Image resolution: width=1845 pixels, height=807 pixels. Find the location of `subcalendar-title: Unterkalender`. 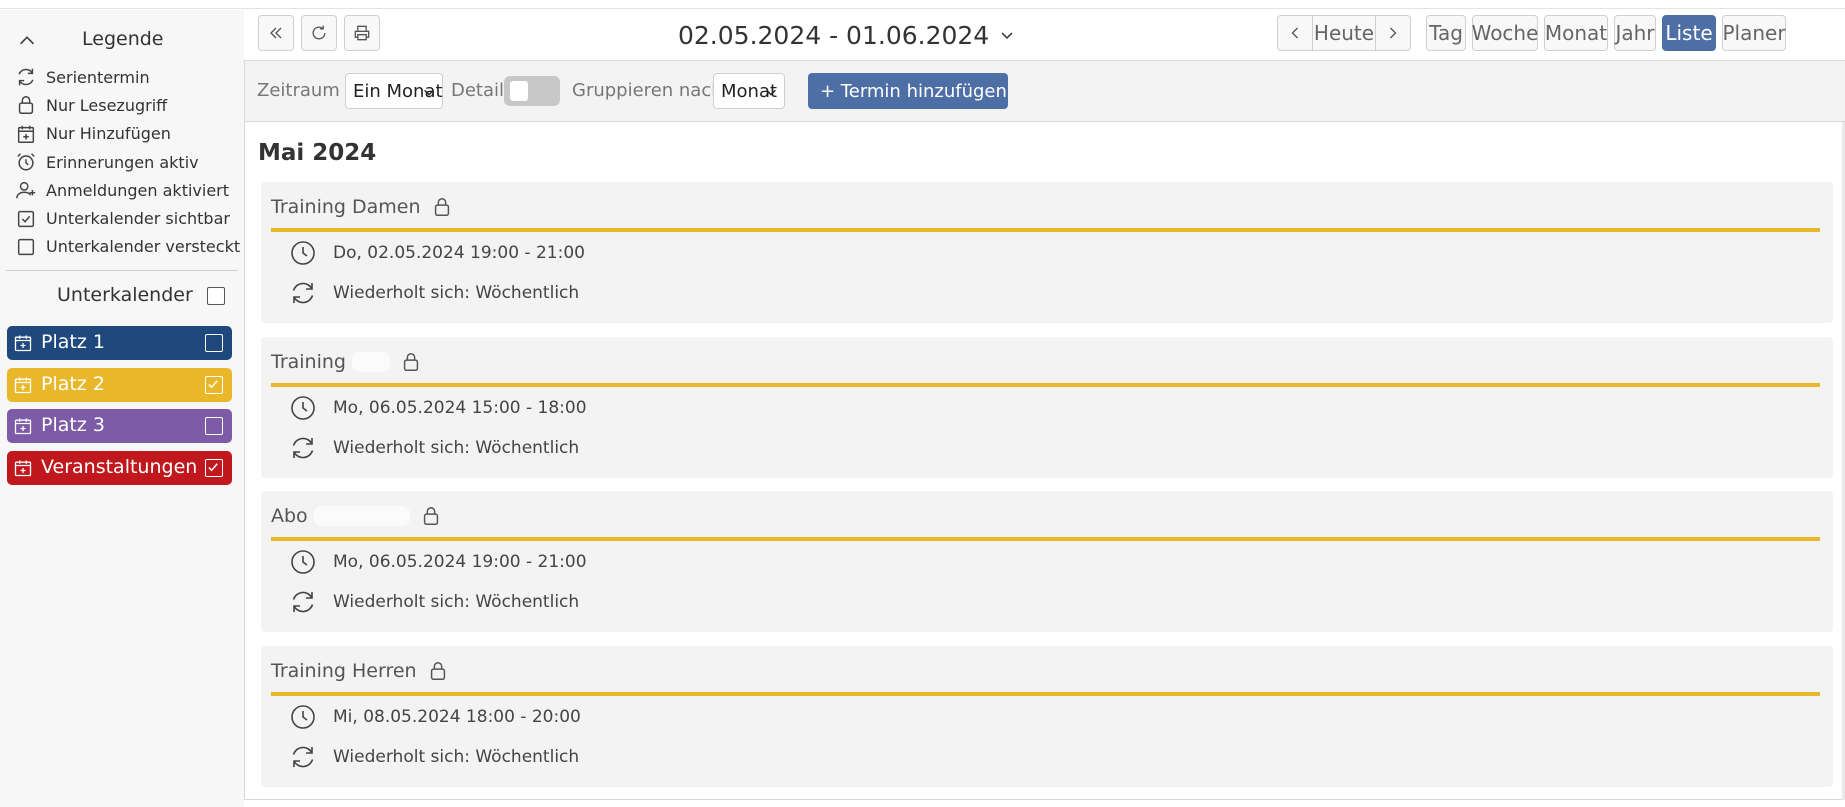

subcalendar-title: Unterkalender is located at coordinates (125, 295).